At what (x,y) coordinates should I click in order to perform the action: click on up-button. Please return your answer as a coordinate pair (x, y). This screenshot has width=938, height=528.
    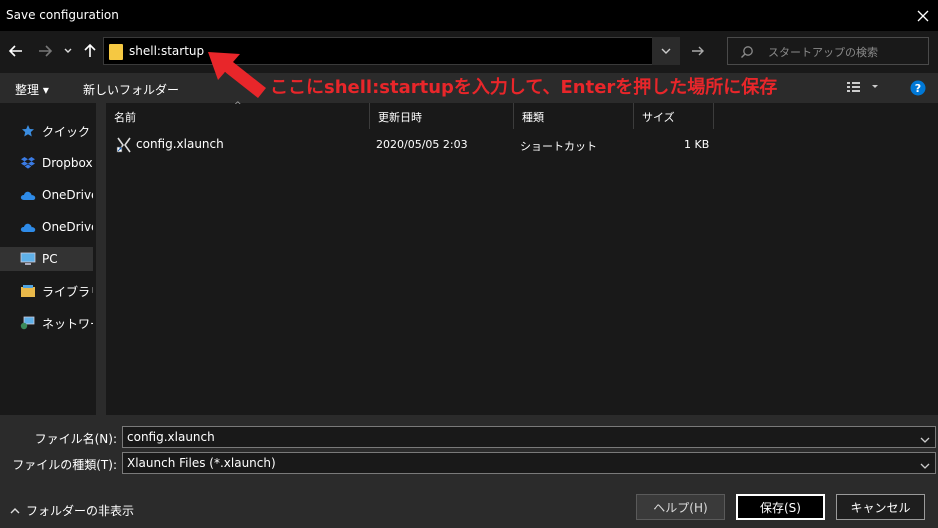
    Looking at the image, I should click on (90, 51).